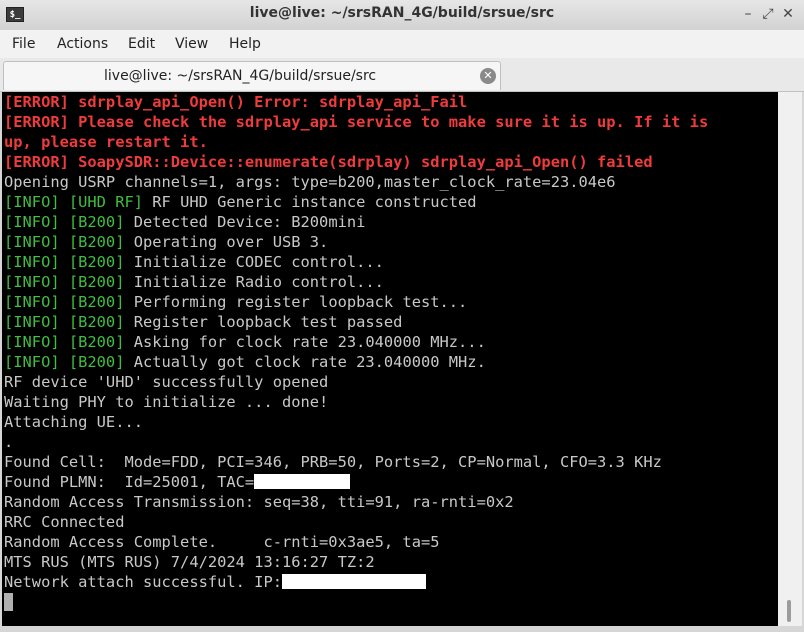  What do you see at coordinates (129, 482) in the screenshot?
I see `line-text: Found PLMN: Id=25001, TAC=` at bounding box center [129, 482].